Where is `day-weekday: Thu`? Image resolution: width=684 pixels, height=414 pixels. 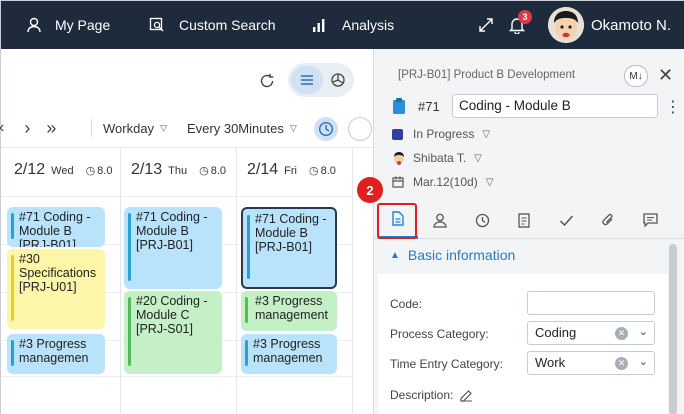 day-weekday: Thu is located at coordinates (178, 171).